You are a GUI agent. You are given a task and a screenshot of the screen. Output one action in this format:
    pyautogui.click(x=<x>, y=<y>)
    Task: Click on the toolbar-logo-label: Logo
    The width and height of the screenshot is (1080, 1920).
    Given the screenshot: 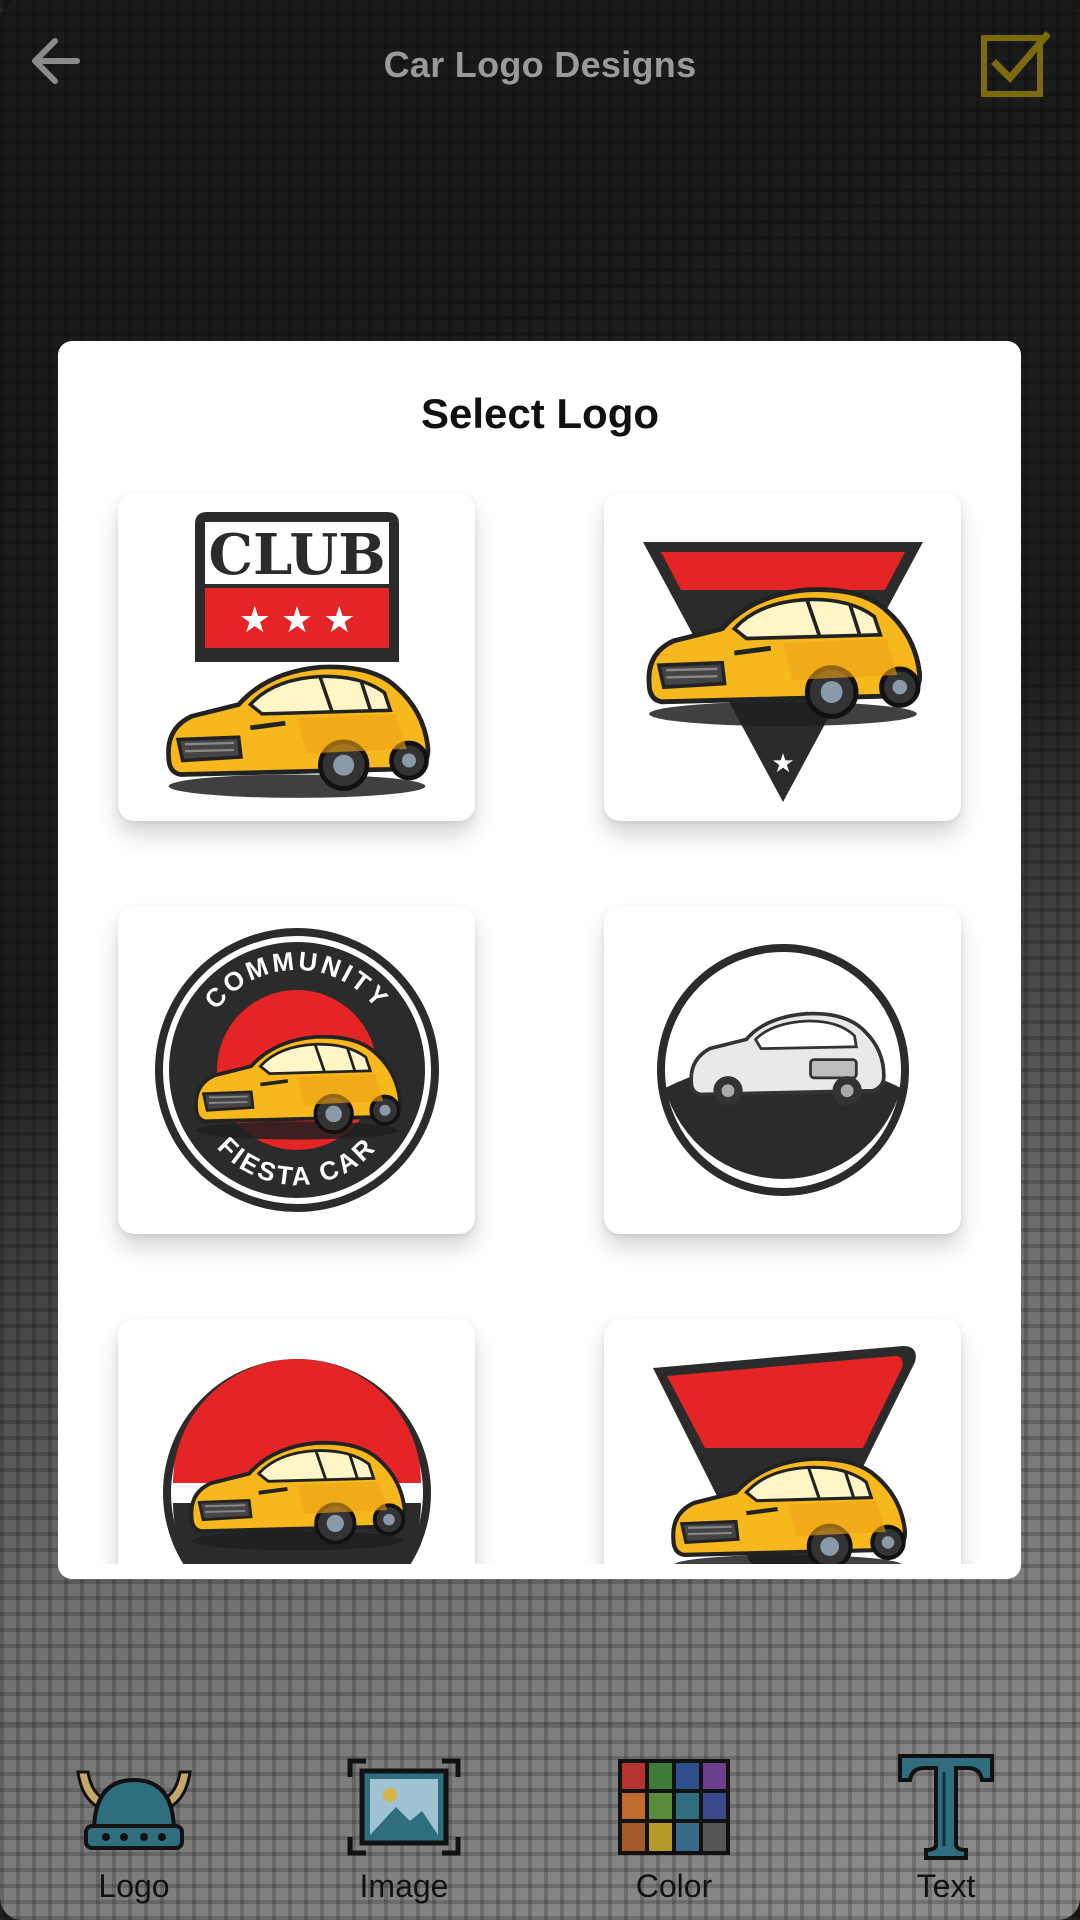 What is the action you would take?
    pyautogui.click(x=134, y=1886)
    